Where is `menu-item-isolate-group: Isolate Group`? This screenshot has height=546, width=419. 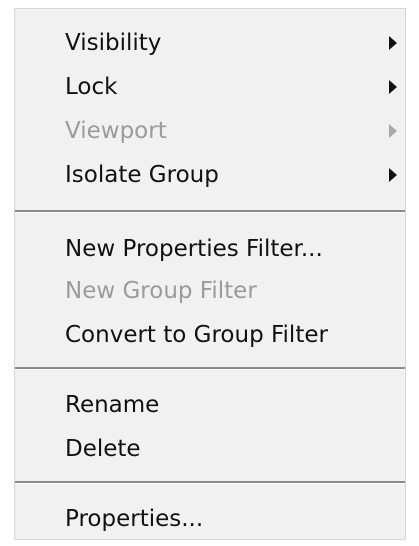 menu-item-isolate-group: Isolate Group is located at coordinates (210, 175).